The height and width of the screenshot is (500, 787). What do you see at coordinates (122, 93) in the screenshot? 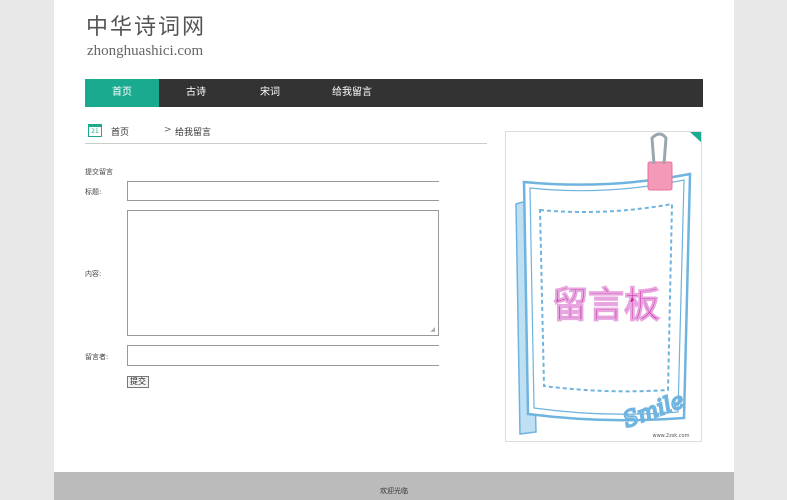
I see `nav-item-home: 首页` at bounding box center [122, 93].